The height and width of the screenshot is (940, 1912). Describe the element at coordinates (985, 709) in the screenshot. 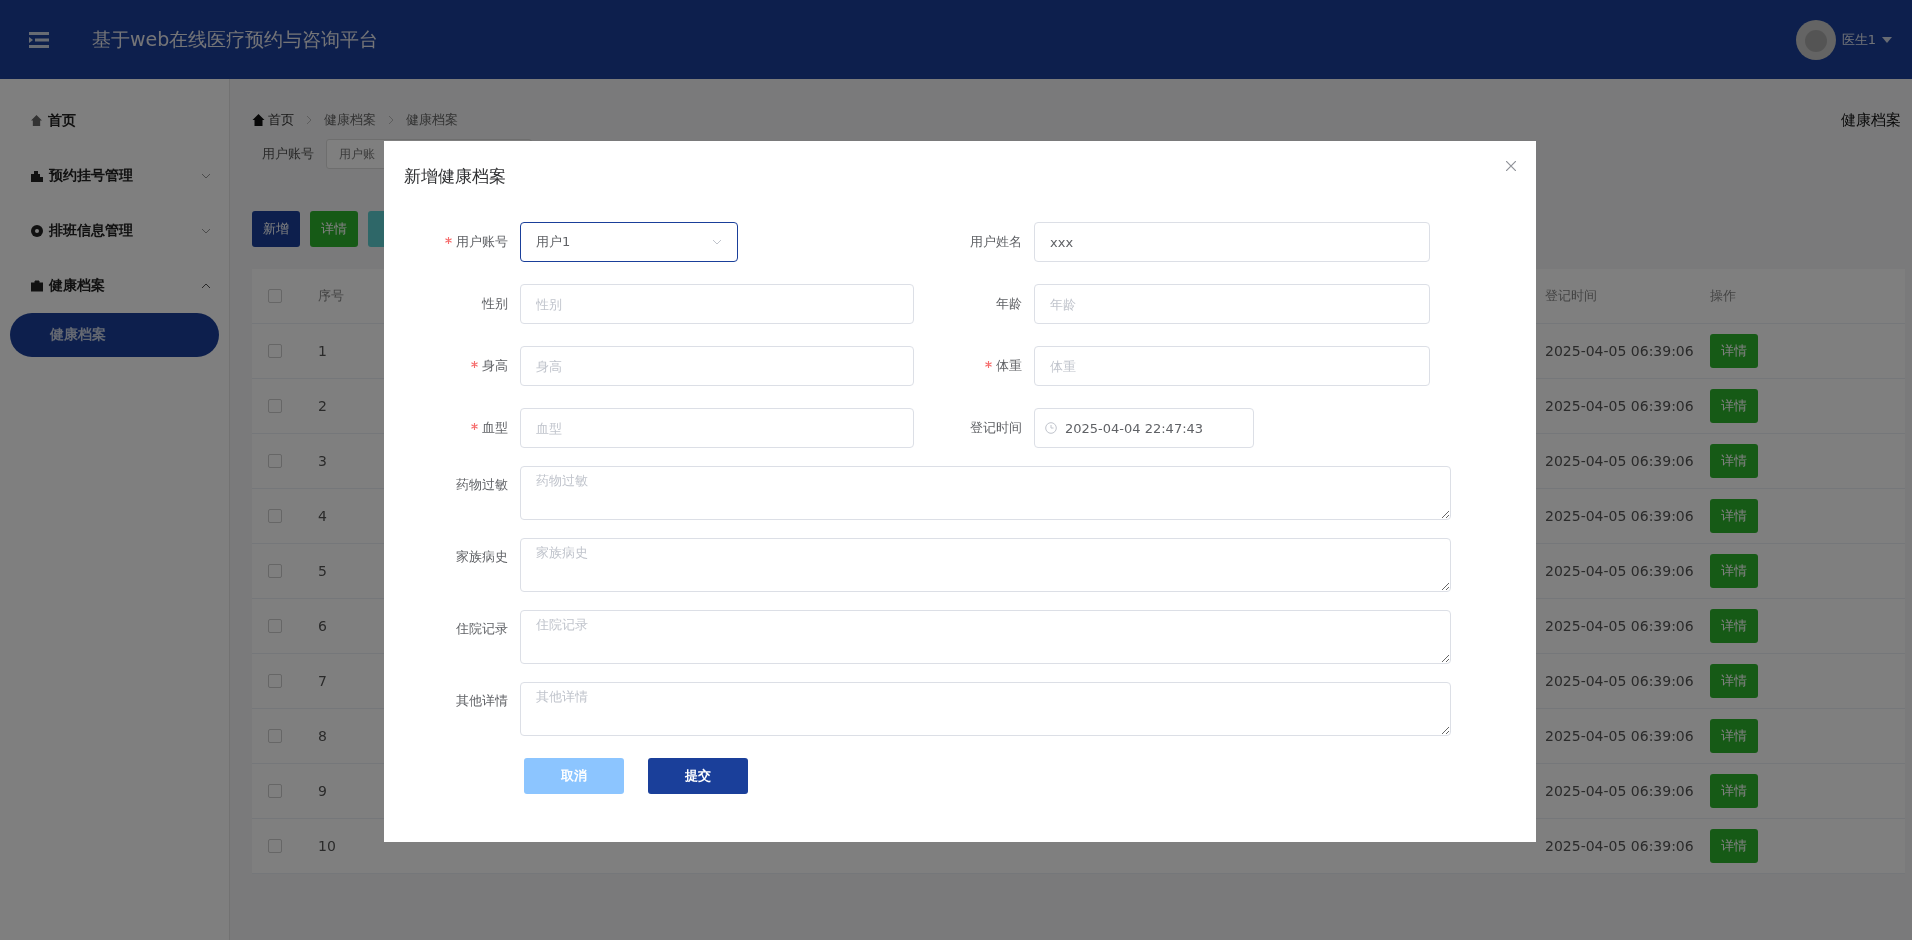

I see `text-area: 其他详情` at that location.